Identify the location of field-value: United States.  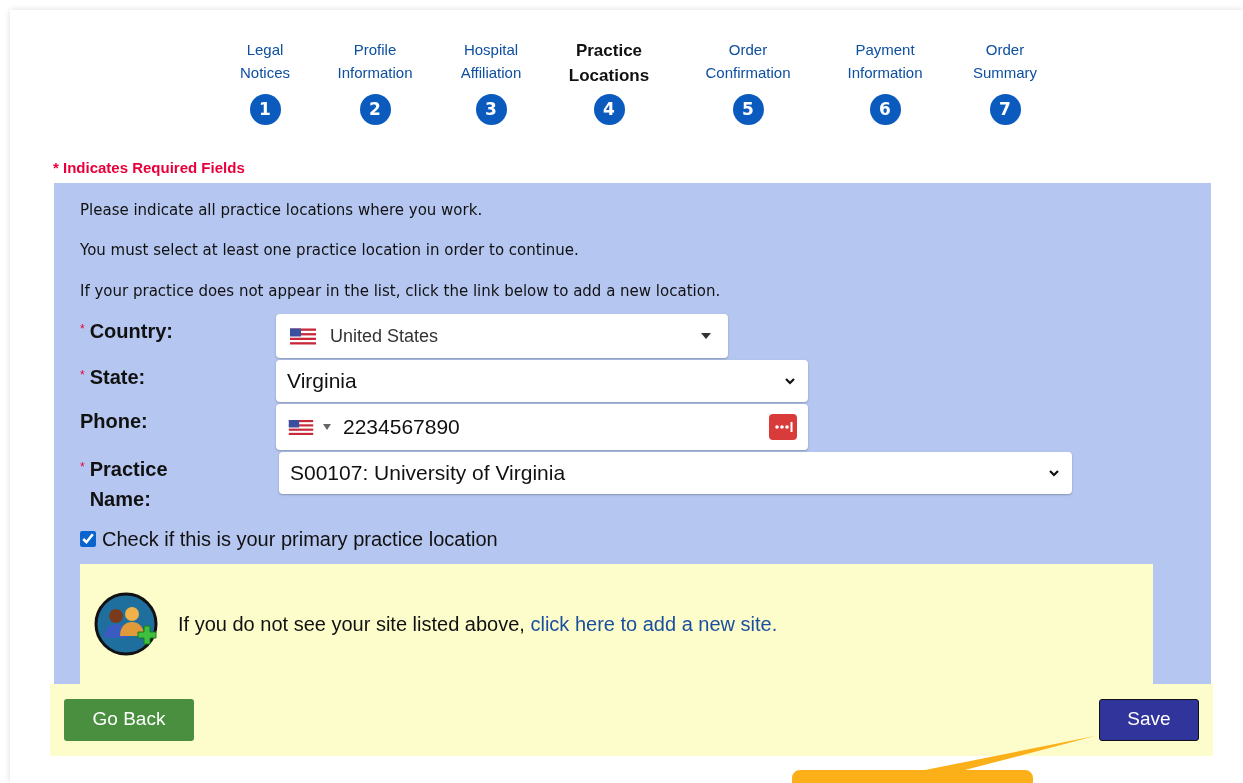
(384, 336).